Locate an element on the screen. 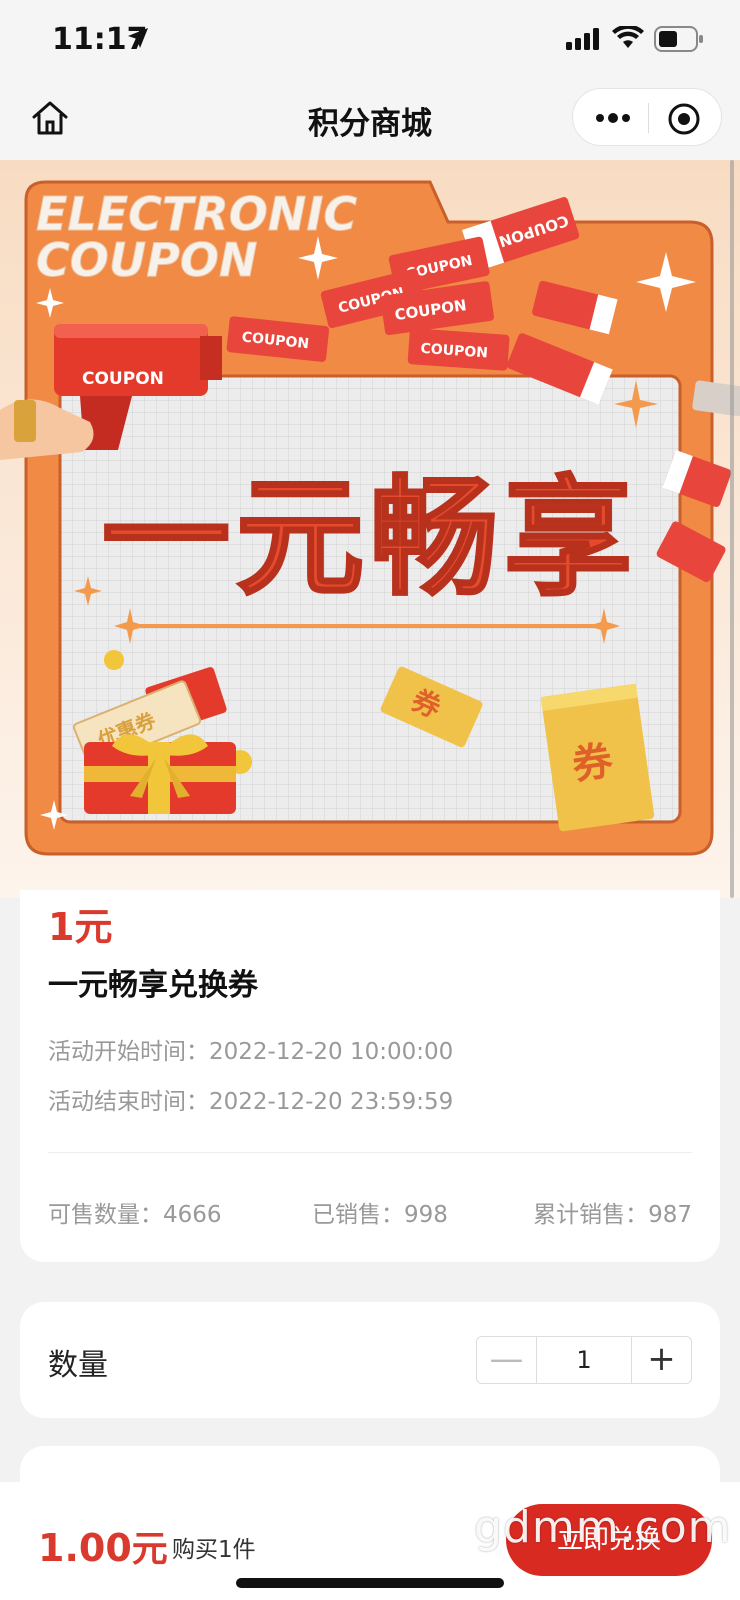 The image size is (740, 1600). cellular-signal-icon is located at coordinates (582, 39).